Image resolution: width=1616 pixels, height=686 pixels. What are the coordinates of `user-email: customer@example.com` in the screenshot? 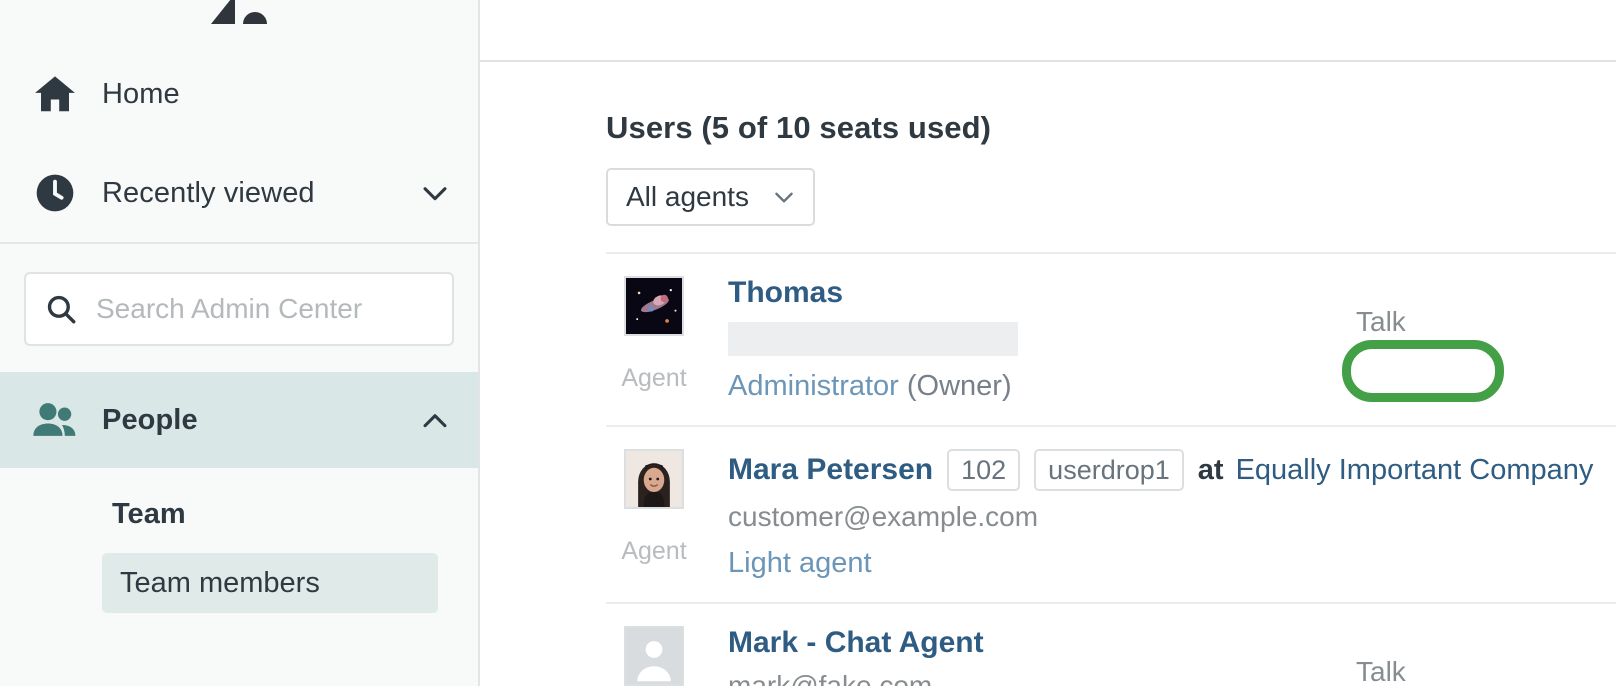 It's located at (883, 516).